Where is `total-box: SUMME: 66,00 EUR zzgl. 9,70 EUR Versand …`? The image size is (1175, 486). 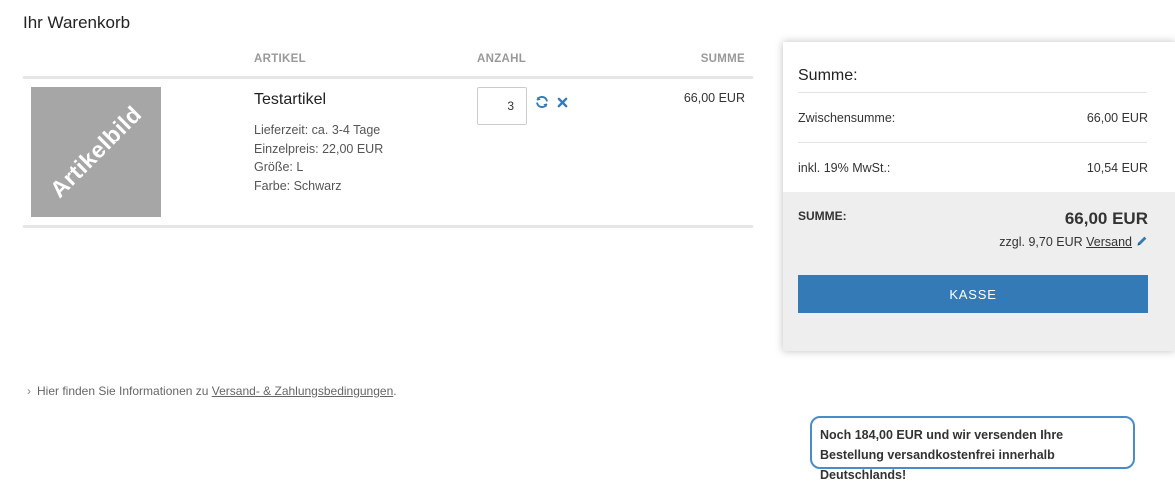 total-box: SUMME: 66,00 EUR zzgl. 9,70 EUR Versand … is located at coordinates (979, 271).